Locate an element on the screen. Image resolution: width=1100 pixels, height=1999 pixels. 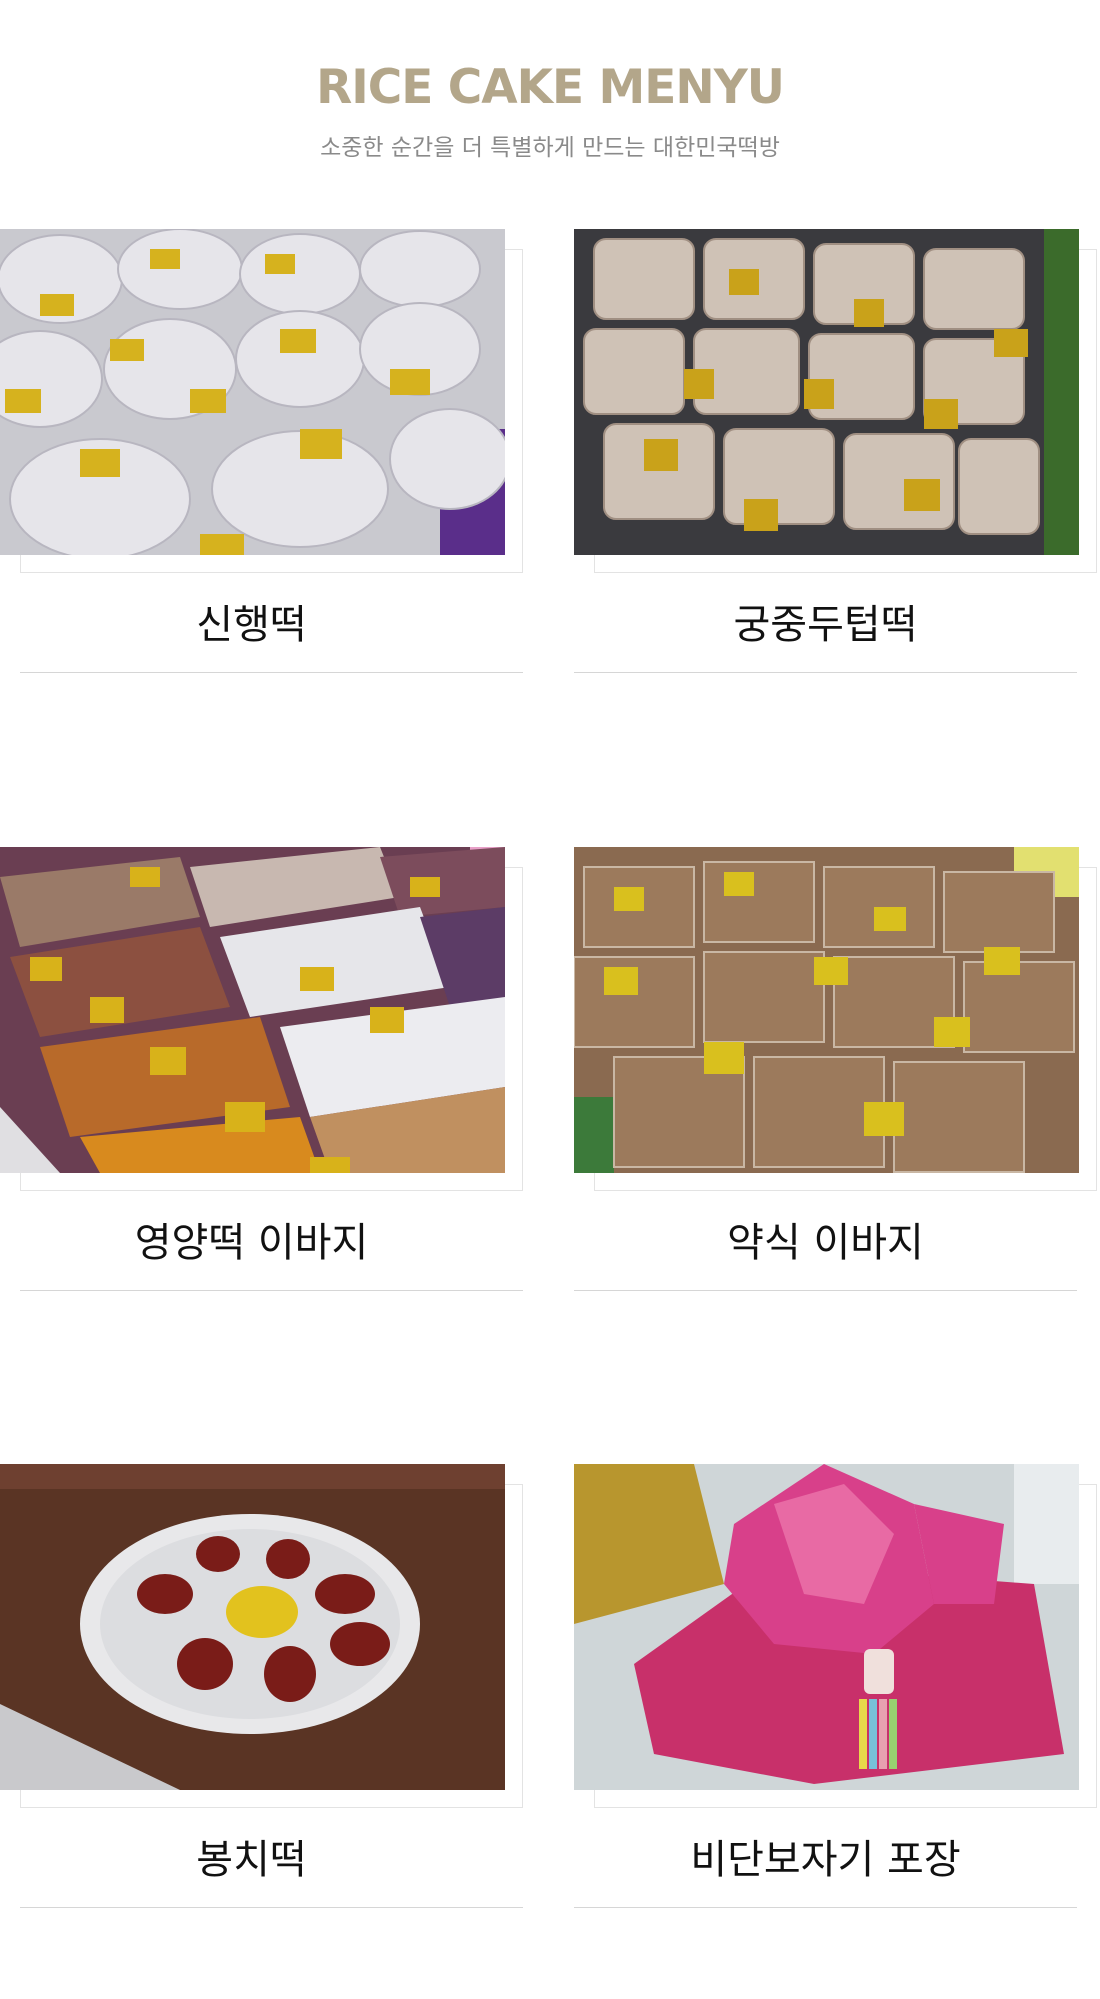
silk-wrapping-photo is located at coordinates (826, 1627).